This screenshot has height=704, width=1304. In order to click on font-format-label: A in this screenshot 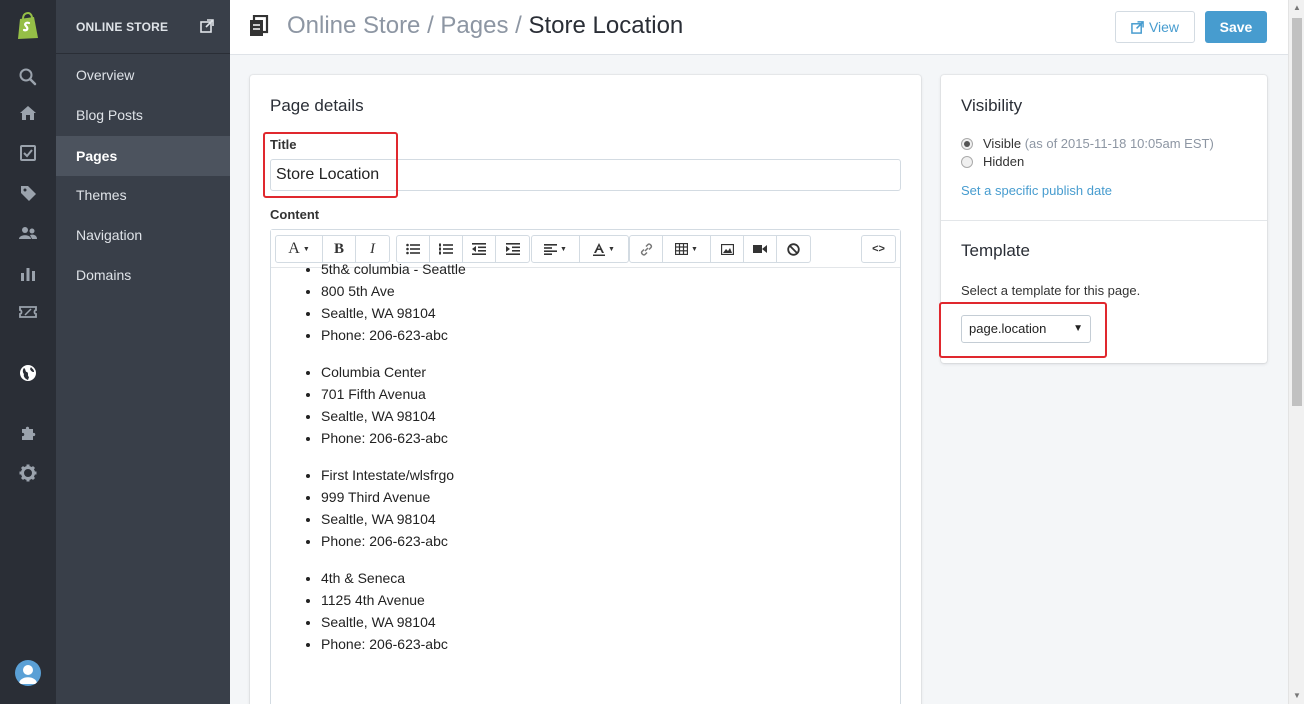, I will do `click(294, 248)`.